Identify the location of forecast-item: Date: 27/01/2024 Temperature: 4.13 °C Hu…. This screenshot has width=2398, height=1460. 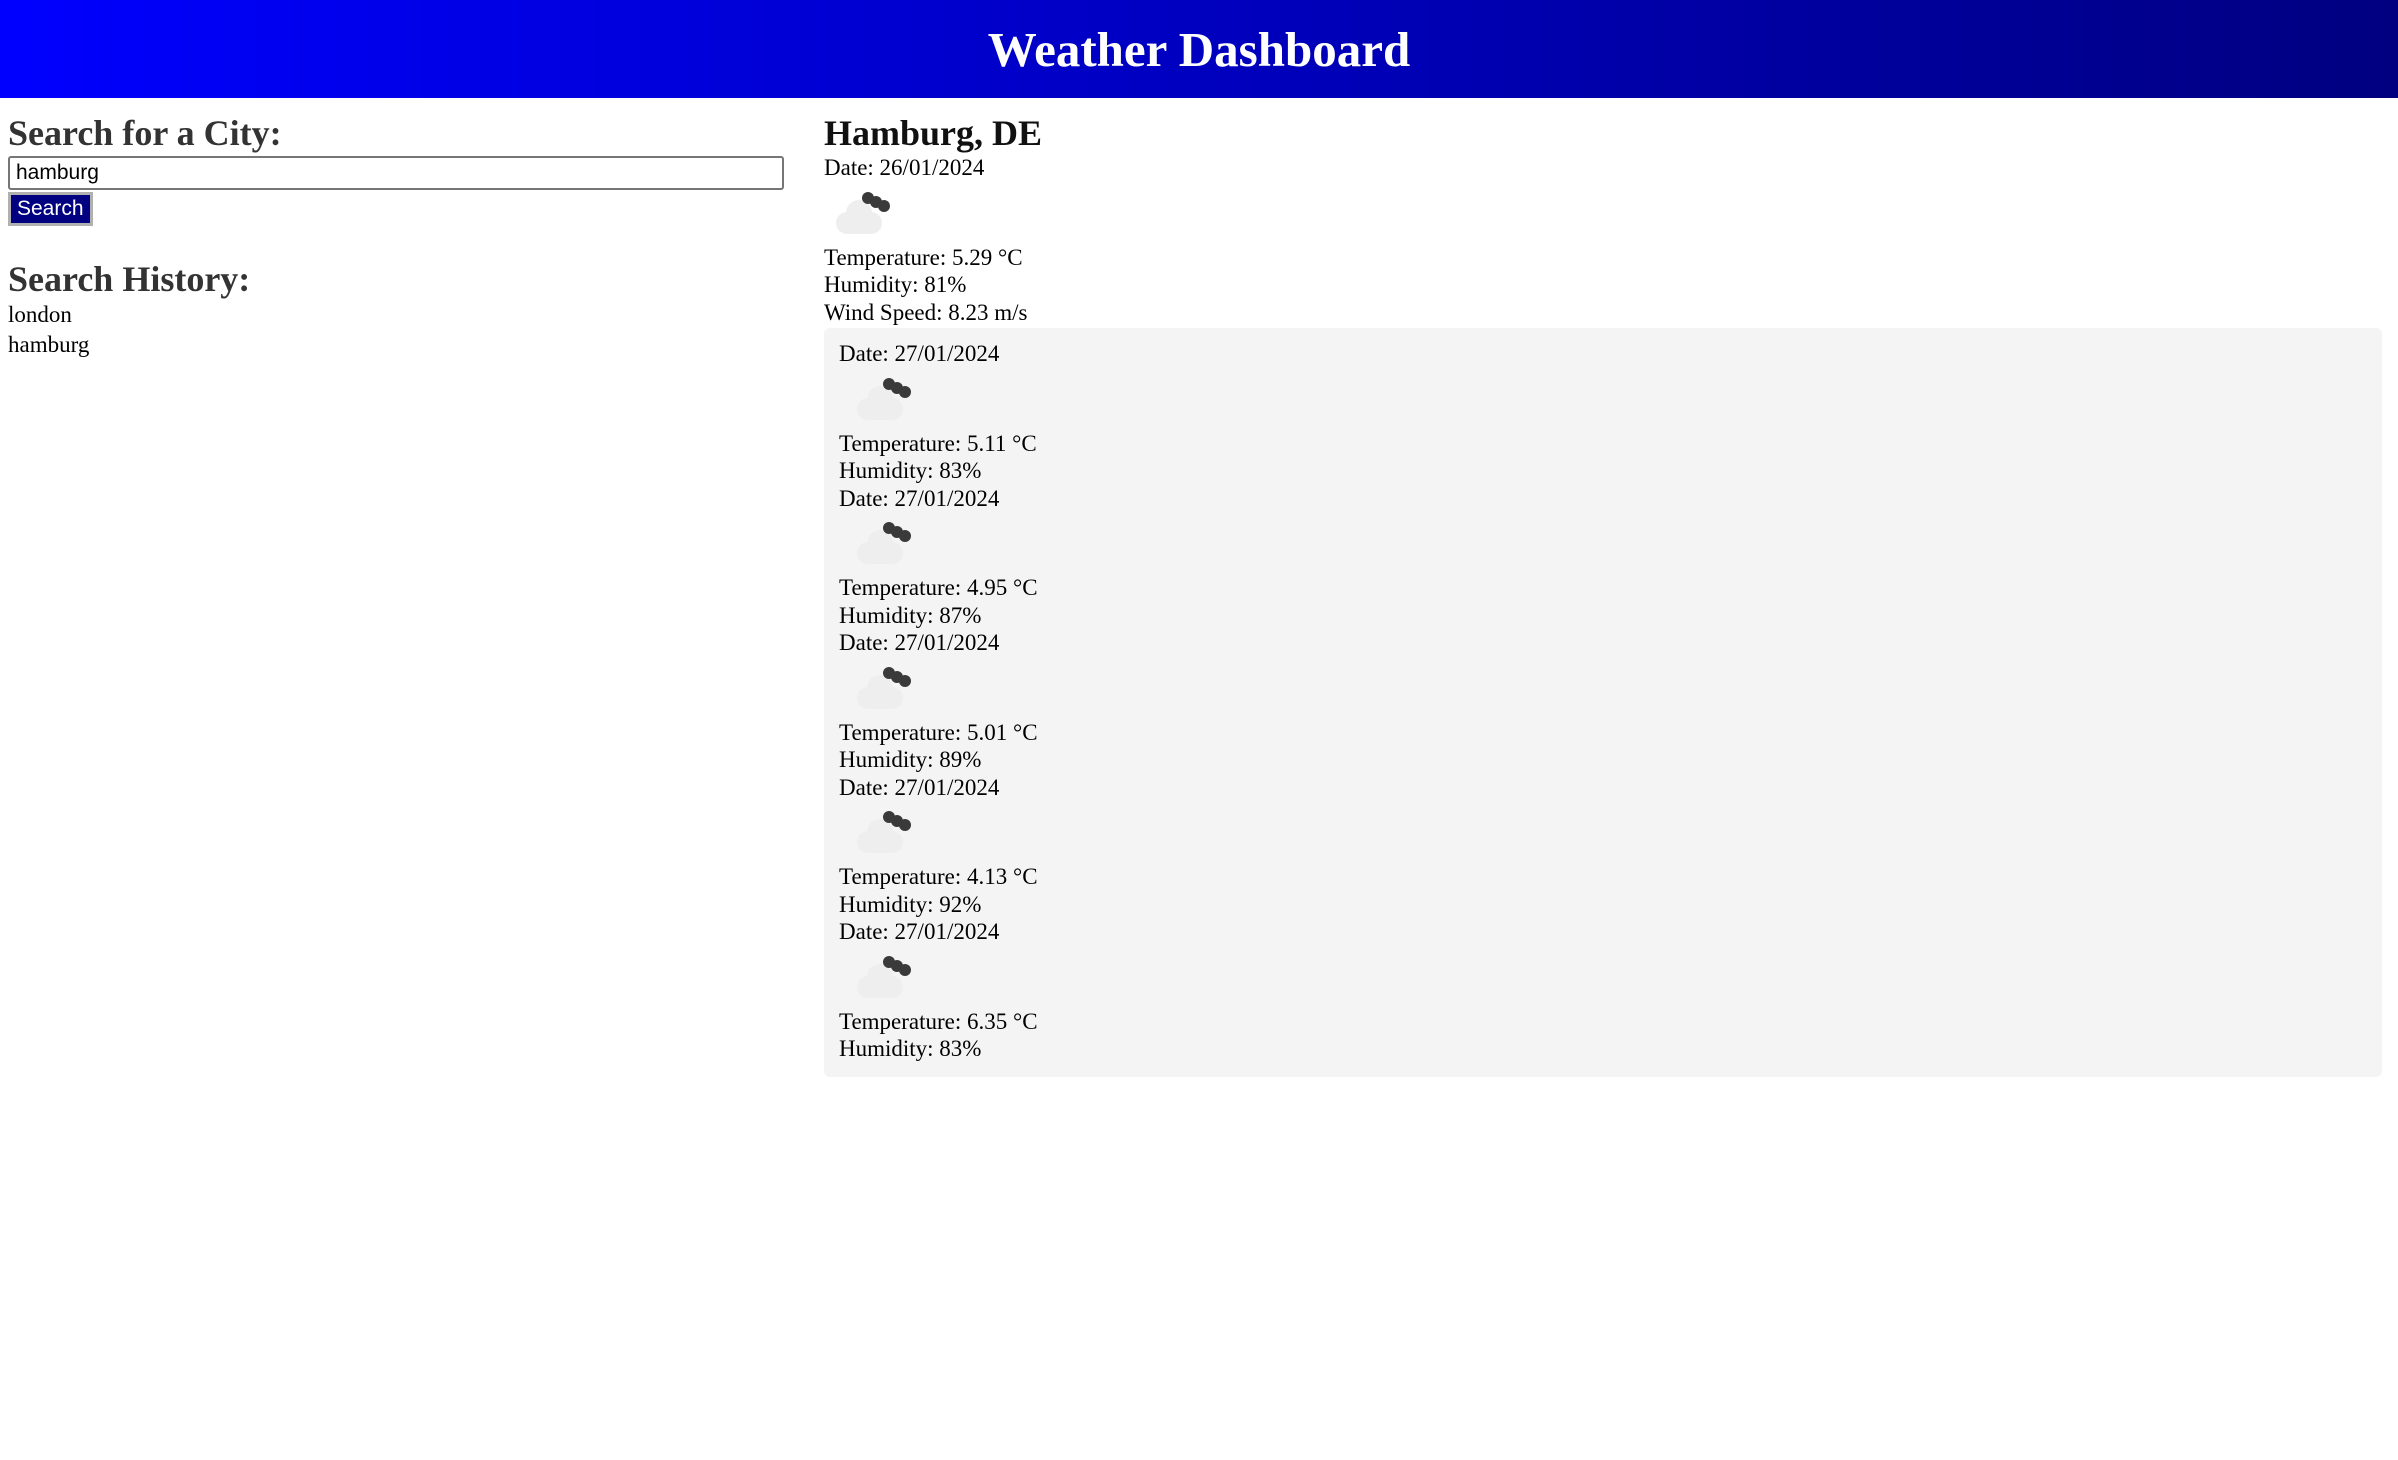
(1603, 846).